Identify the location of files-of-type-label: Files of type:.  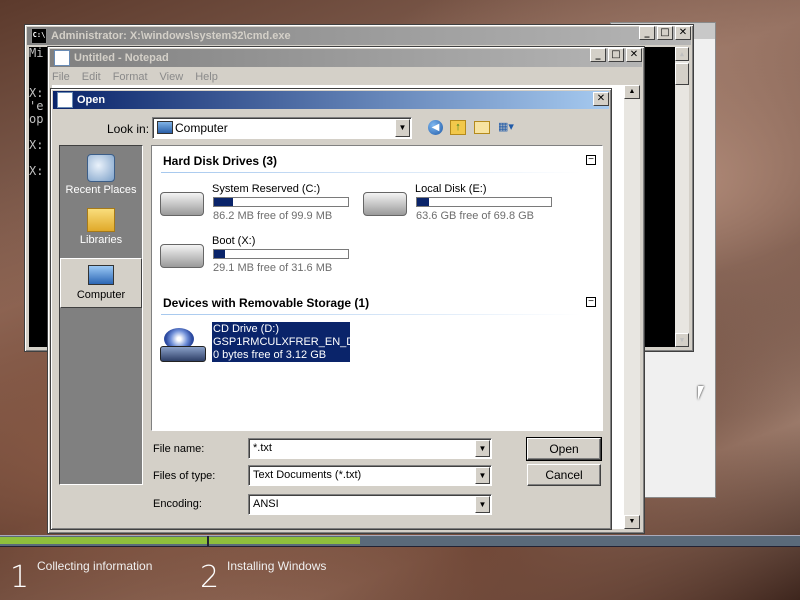
(184, 476).